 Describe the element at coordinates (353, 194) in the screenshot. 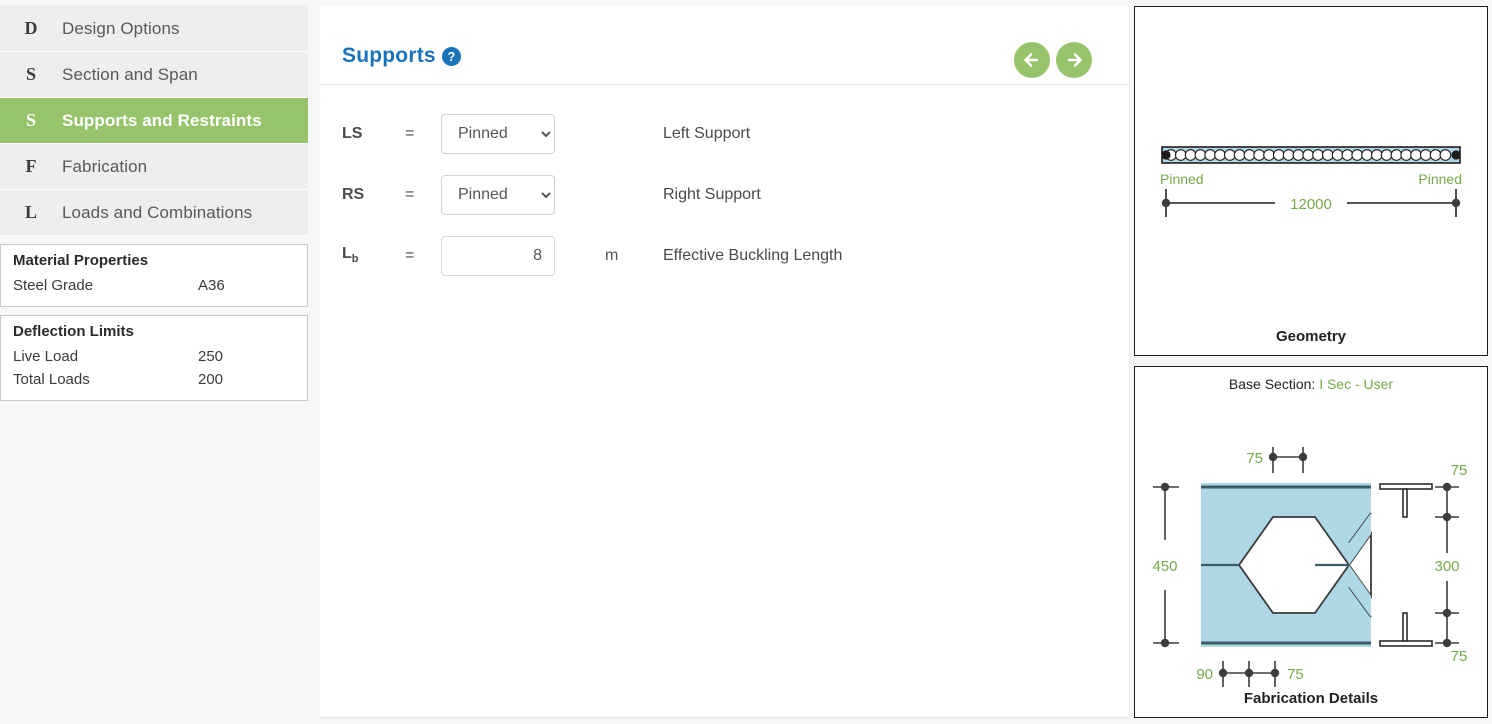

I see `right-support-symbol: RS` at that location.